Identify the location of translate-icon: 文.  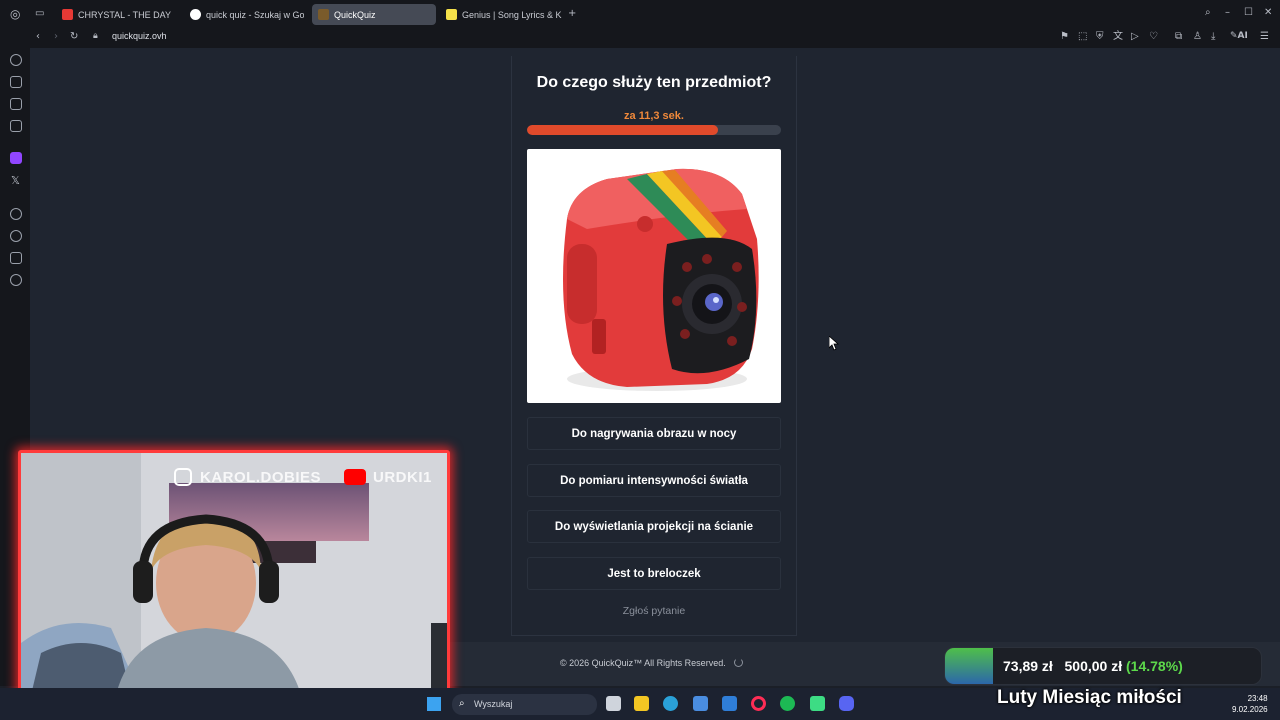
(1118, 37).